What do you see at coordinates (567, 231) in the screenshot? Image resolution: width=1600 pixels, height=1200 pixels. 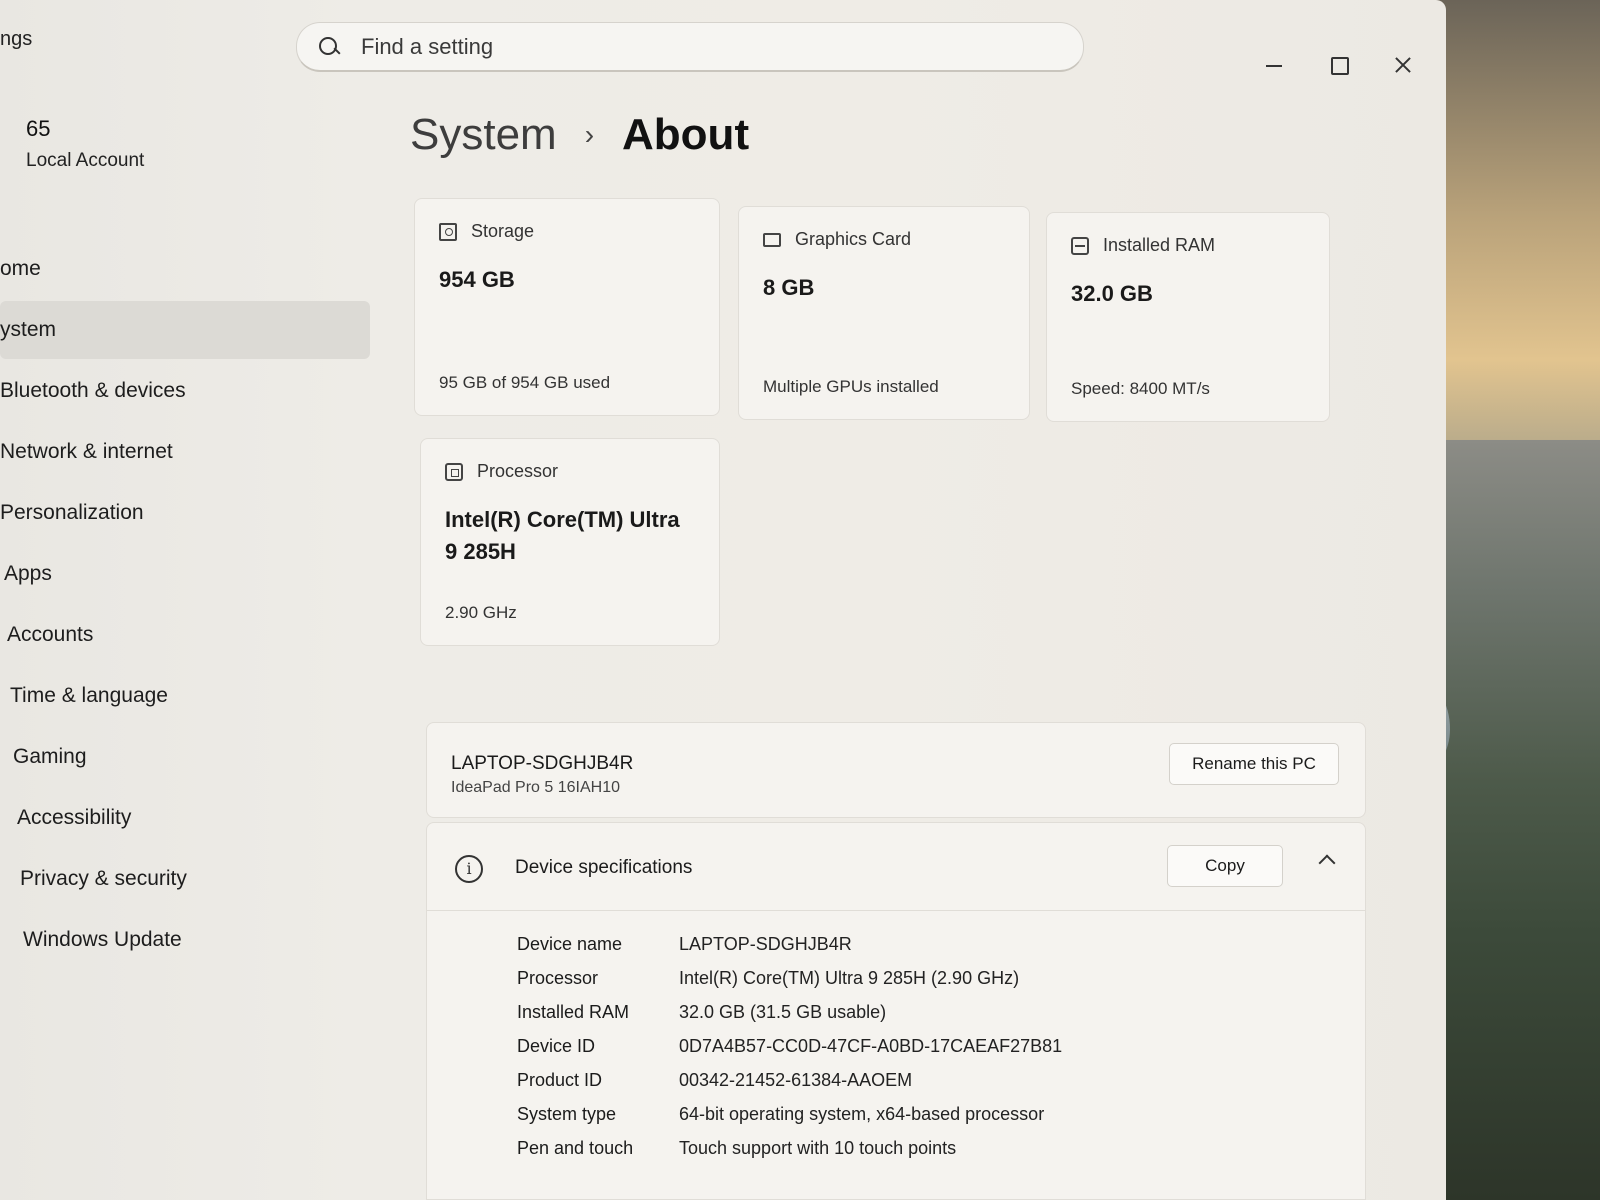 I see `card-header: Storage` at bounding box center [567, 231].